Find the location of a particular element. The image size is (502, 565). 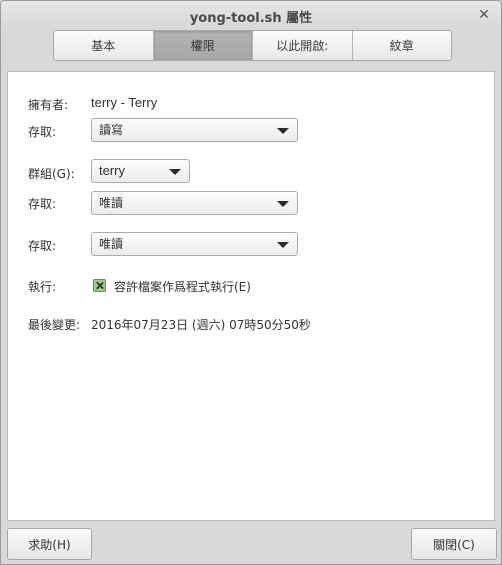

others-access-value: 唯讀 is located at coordinates (111, 244).